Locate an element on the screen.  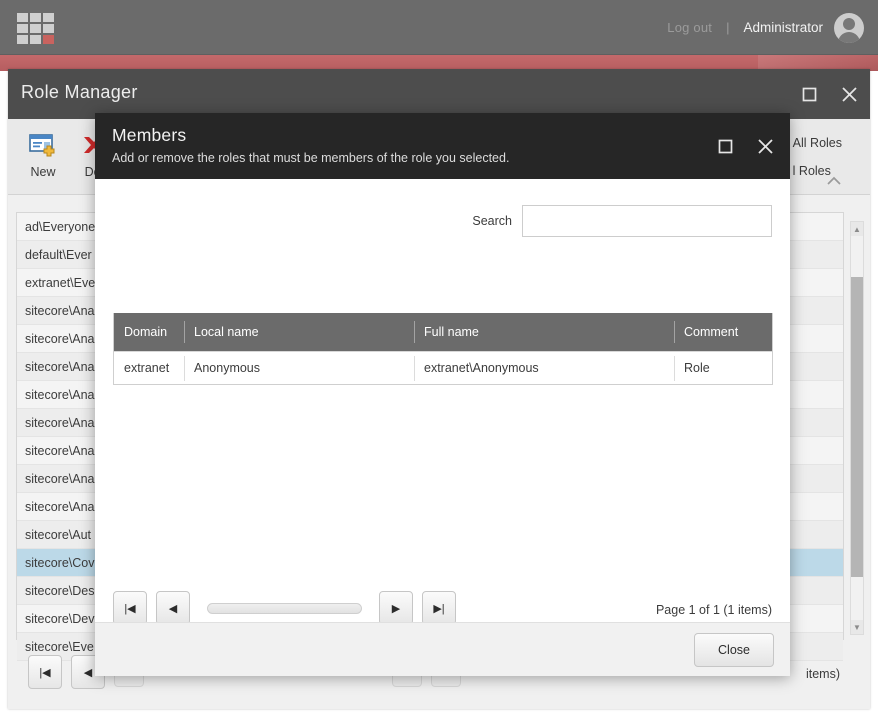
search-label: Search is located at coordinates (492, 221).